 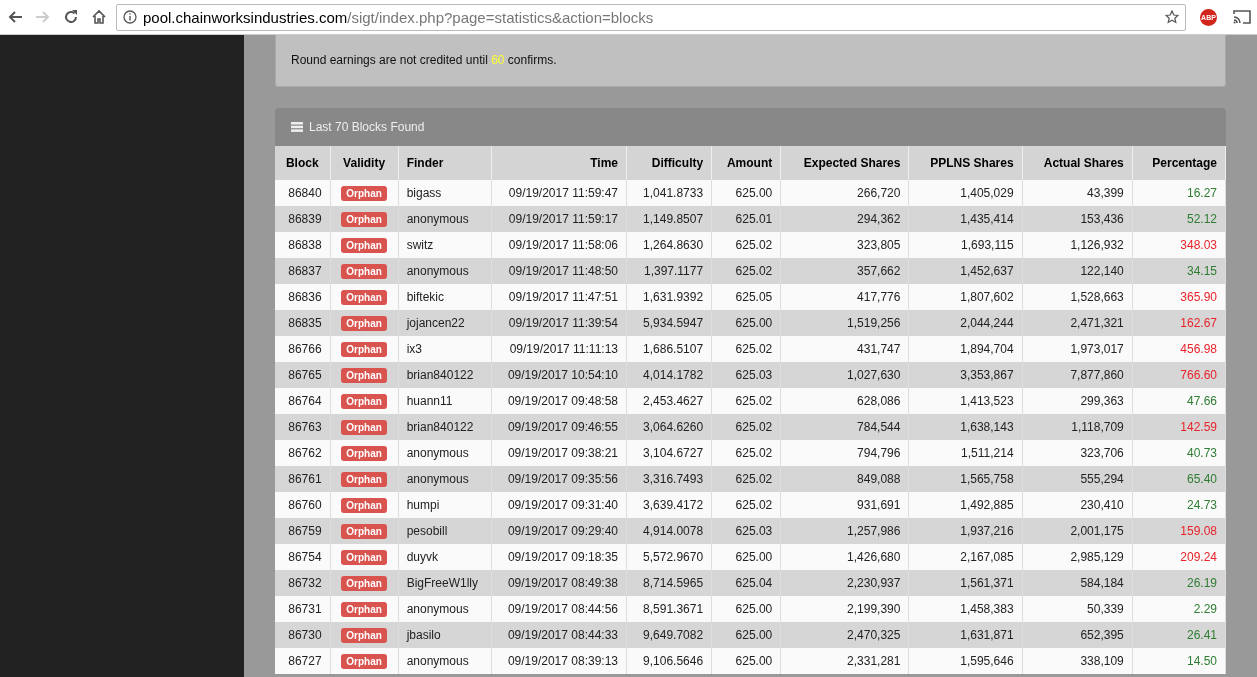 What do you see at coordinates (669, 635) in the screenshot?
I see `table-cell: 9,649.7082` at bounding box center [669, 635].